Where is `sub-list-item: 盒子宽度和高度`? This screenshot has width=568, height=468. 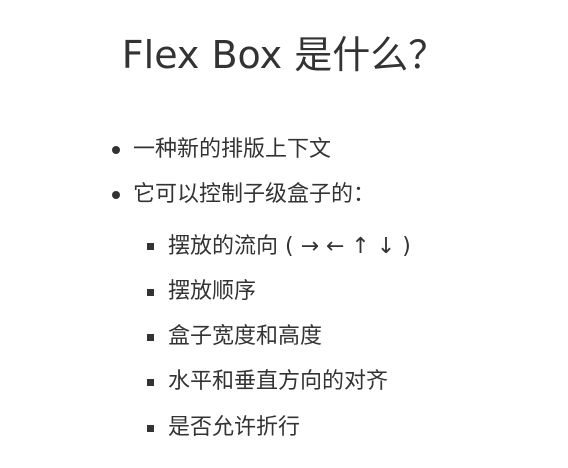 sub-list-item: 盒子宽度和高度 is located at coordinates (245, 336).